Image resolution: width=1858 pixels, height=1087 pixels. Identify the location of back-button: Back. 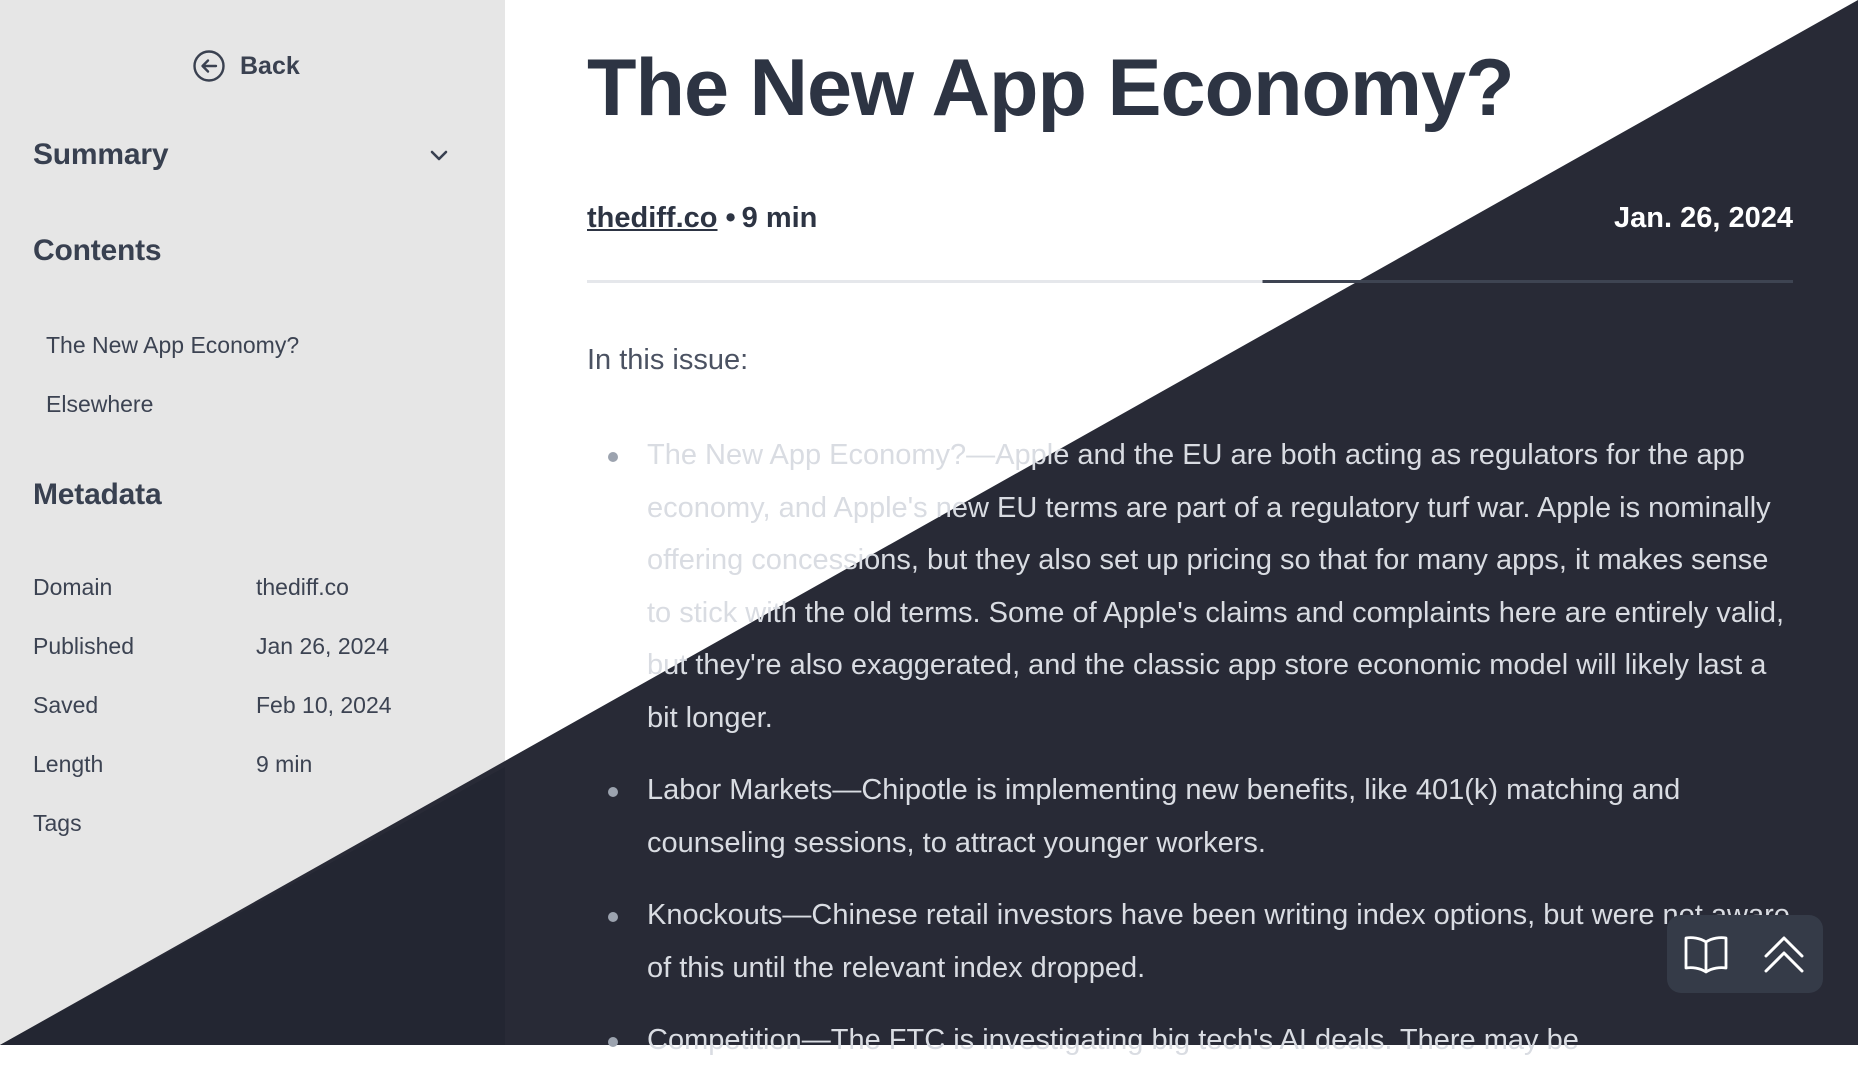
(246, 66).